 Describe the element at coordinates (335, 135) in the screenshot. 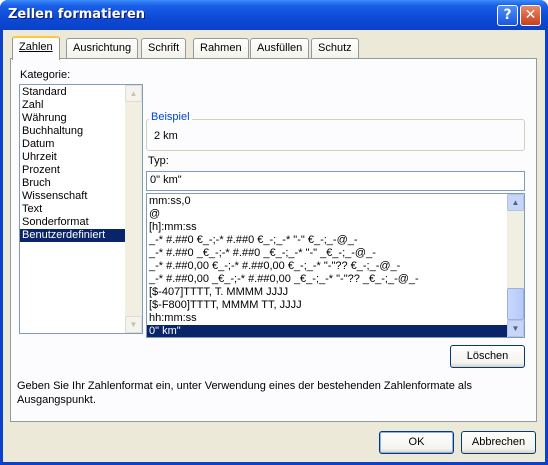

I see `beispiel-group: 2 km` at that location.